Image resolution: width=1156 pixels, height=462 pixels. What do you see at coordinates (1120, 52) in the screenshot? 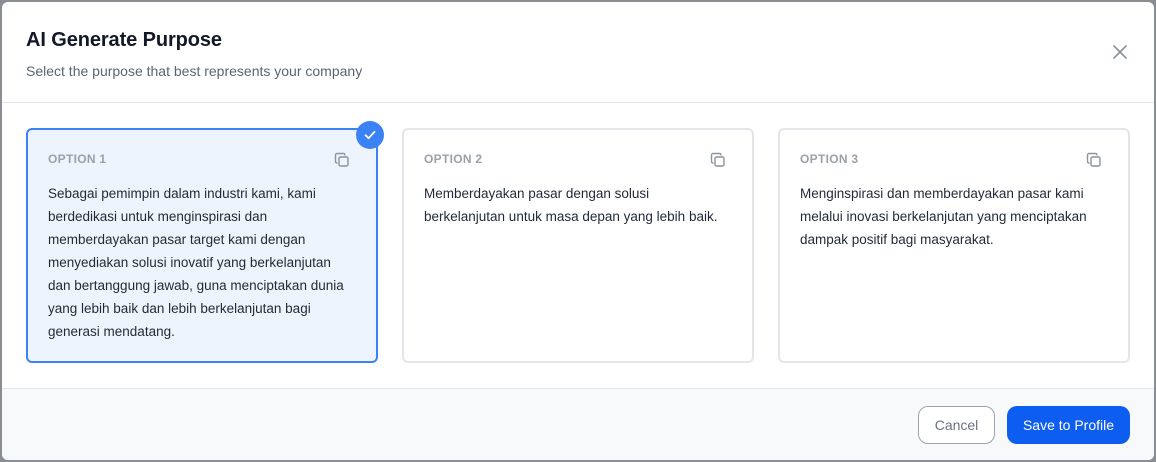
I see `close-icon` at bounding box center [1120, 52].